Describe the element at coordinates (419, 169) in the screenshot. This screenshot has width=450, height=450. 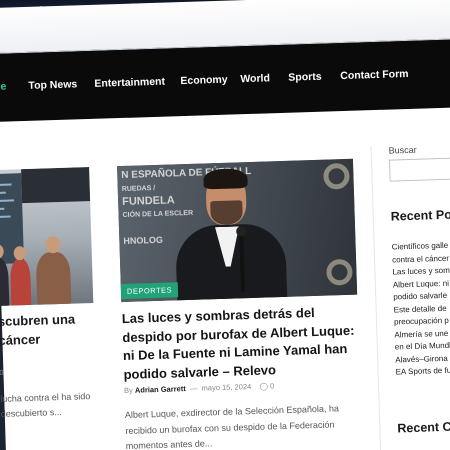
I see `search-input` at that location.